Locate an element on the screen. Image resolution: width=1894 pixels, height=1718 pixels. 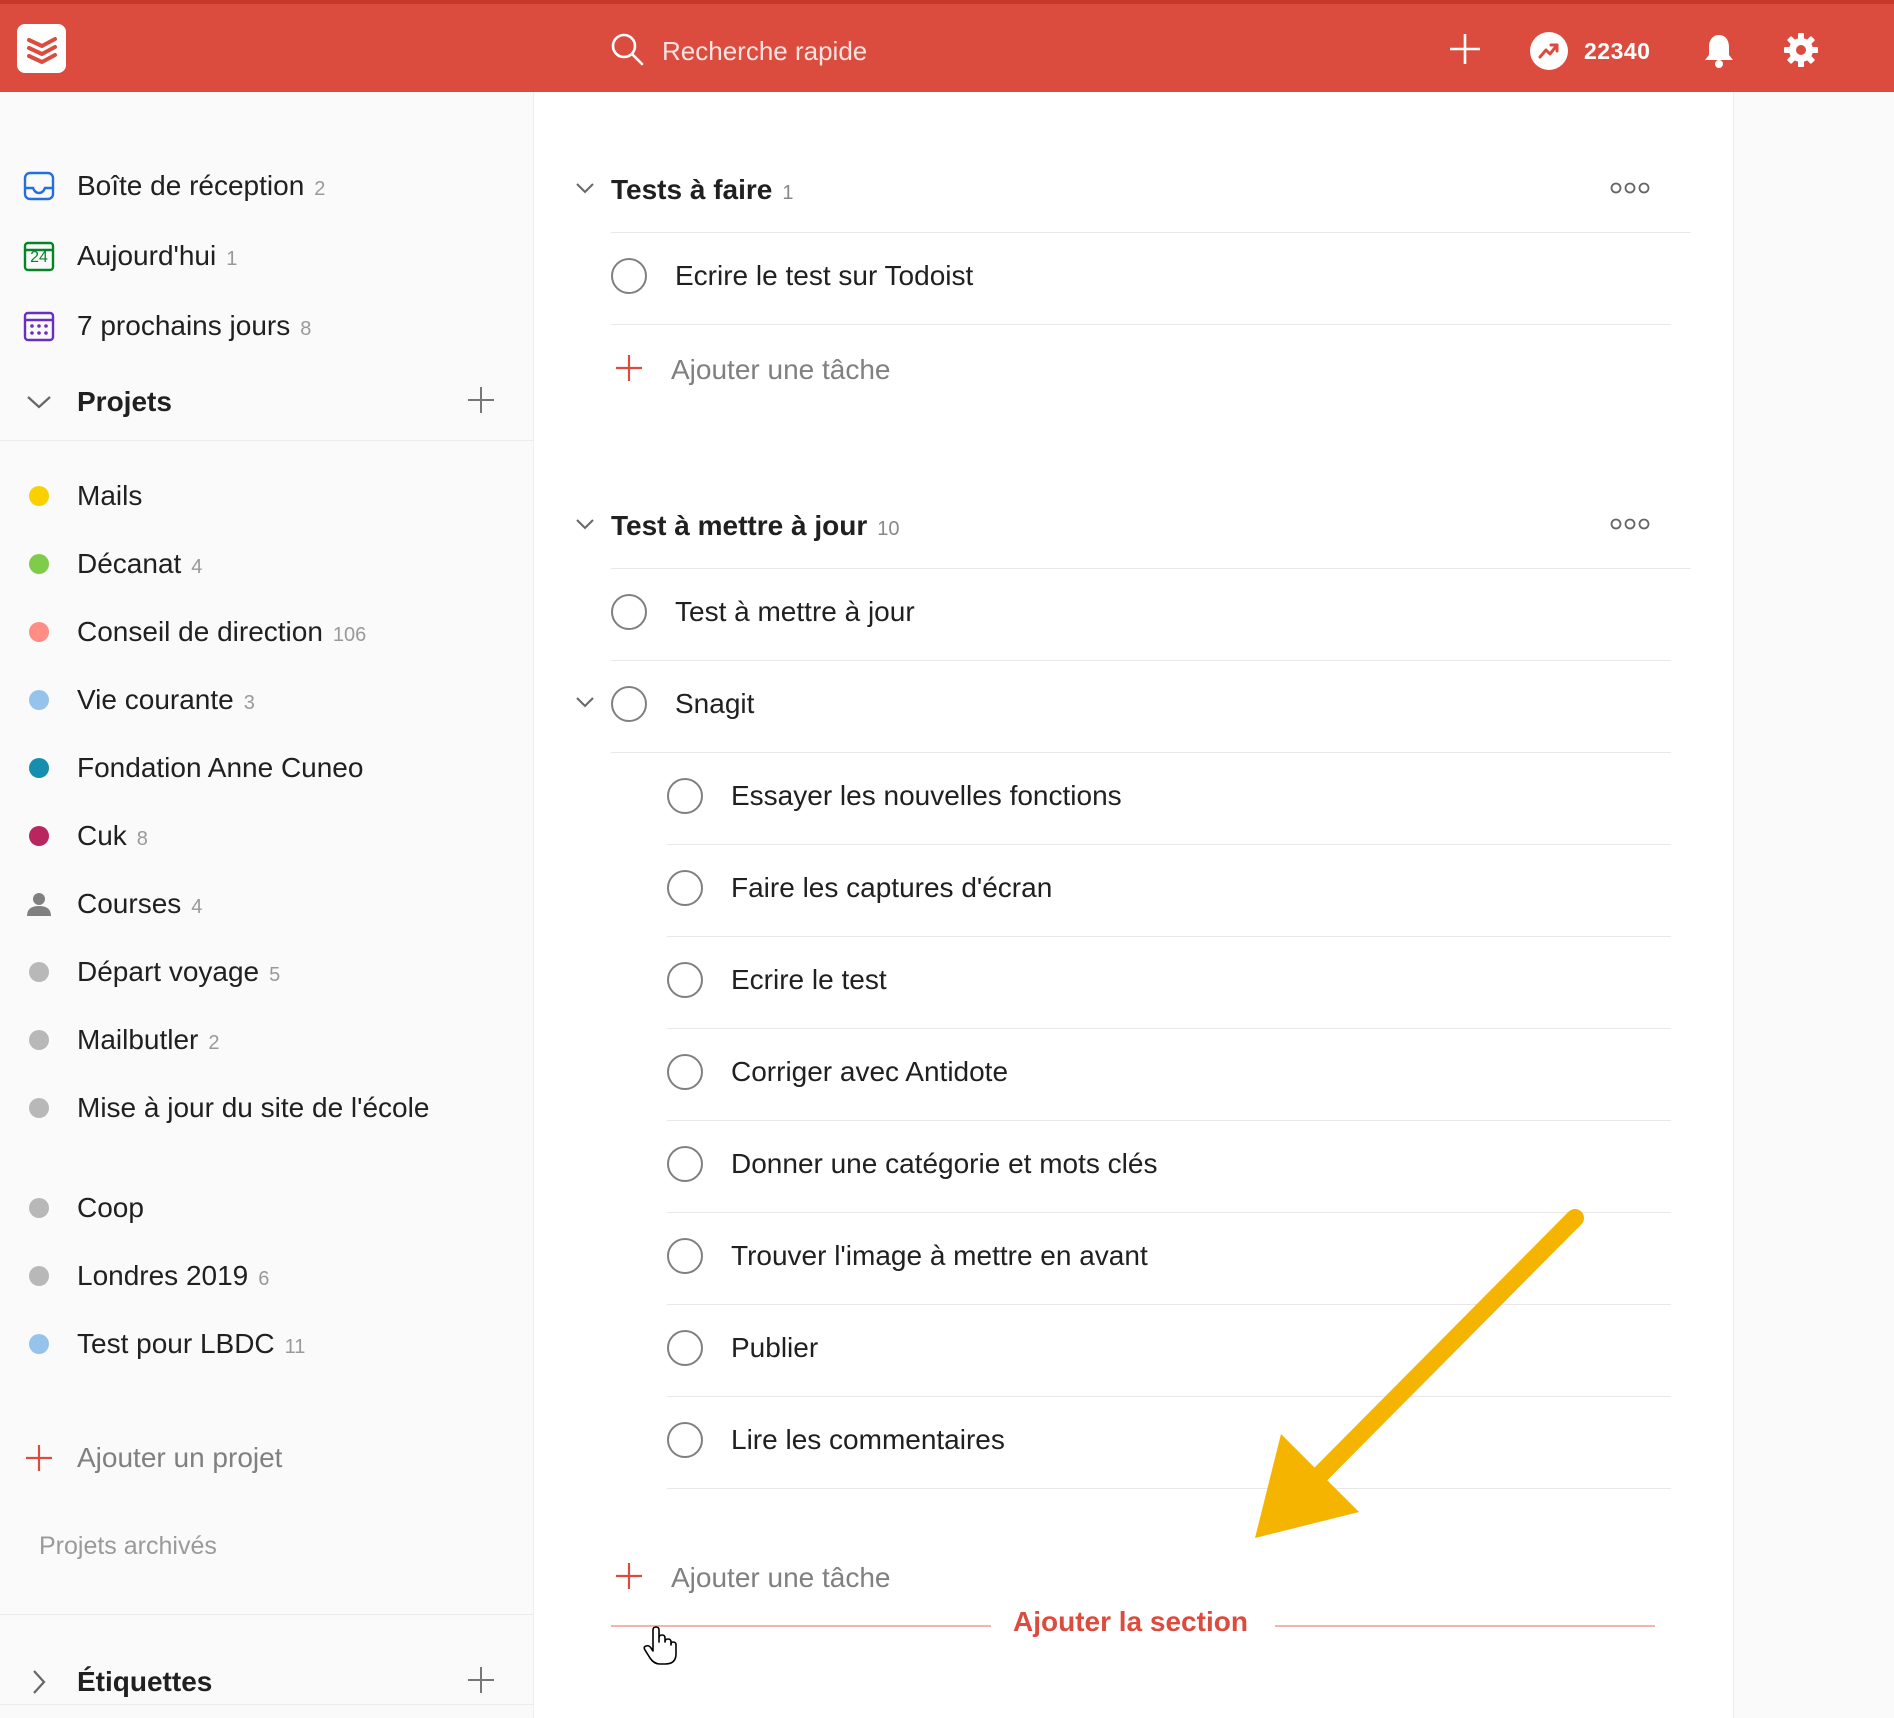
quick-search: Recherche rapide is located at coordinates (738, 51).